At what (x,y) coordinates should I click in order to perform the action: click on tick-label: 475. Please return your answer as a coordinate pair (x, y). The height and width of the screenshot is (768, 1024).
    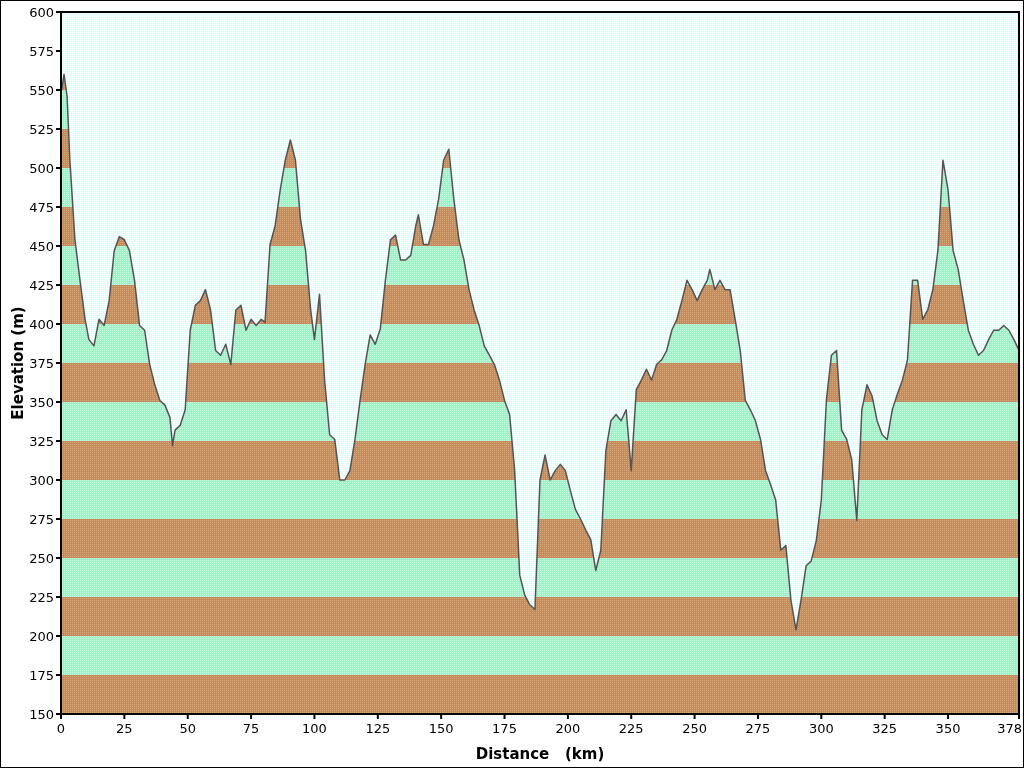
    Looking at the image, I should click on (41, 207).